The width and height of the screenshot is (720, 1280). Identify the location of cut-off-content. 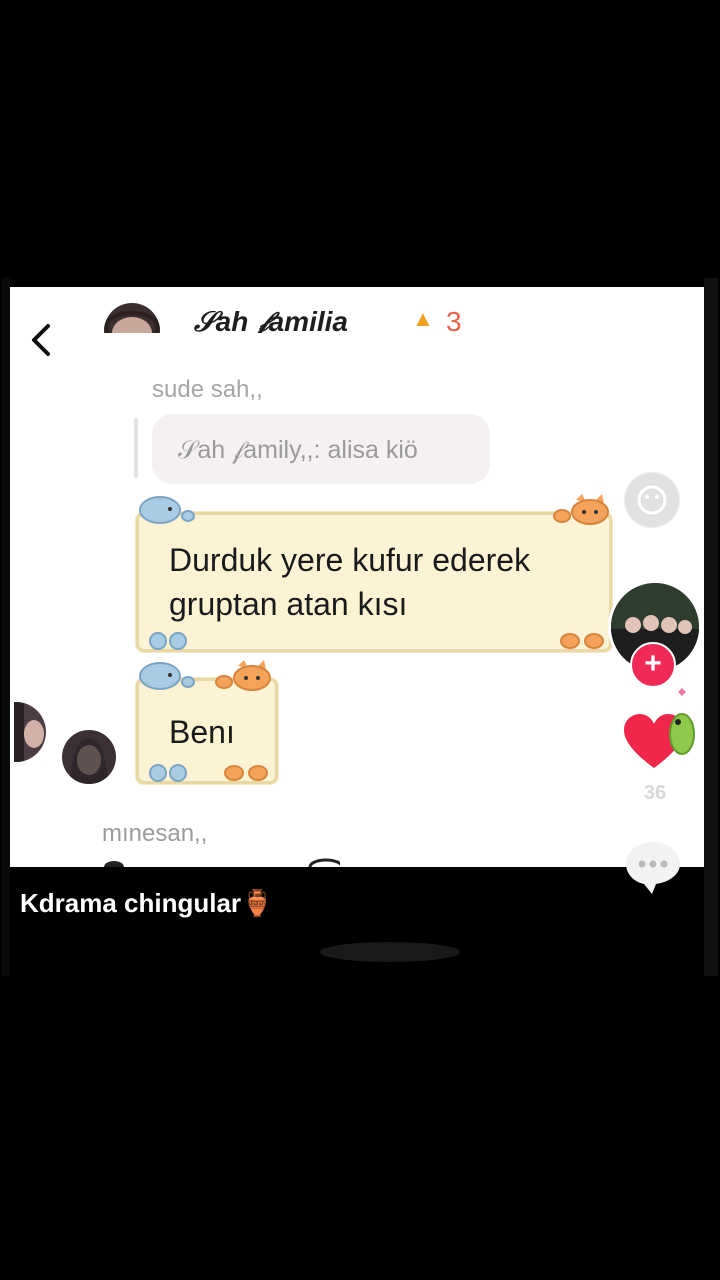
(222, 862).